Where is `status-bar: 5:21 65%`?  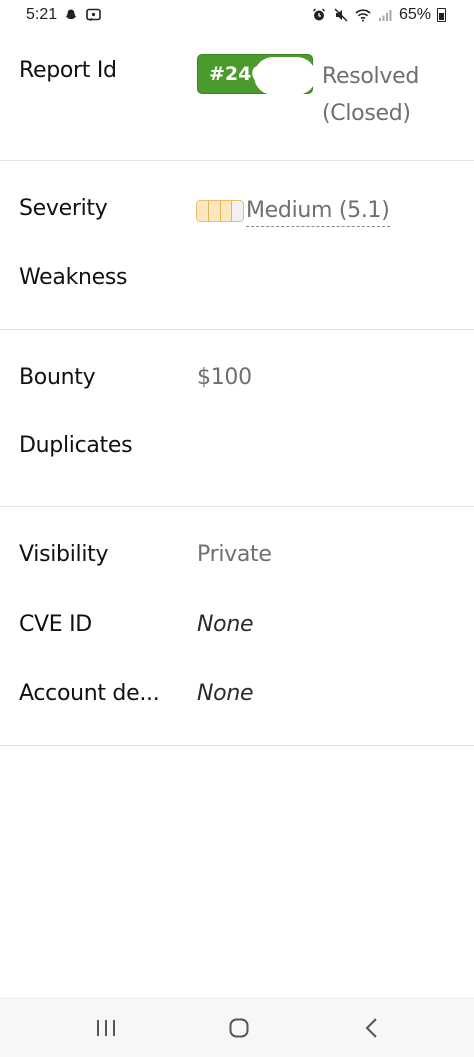 status-bar: 5:21 65% is located at coordinates (237, 16).